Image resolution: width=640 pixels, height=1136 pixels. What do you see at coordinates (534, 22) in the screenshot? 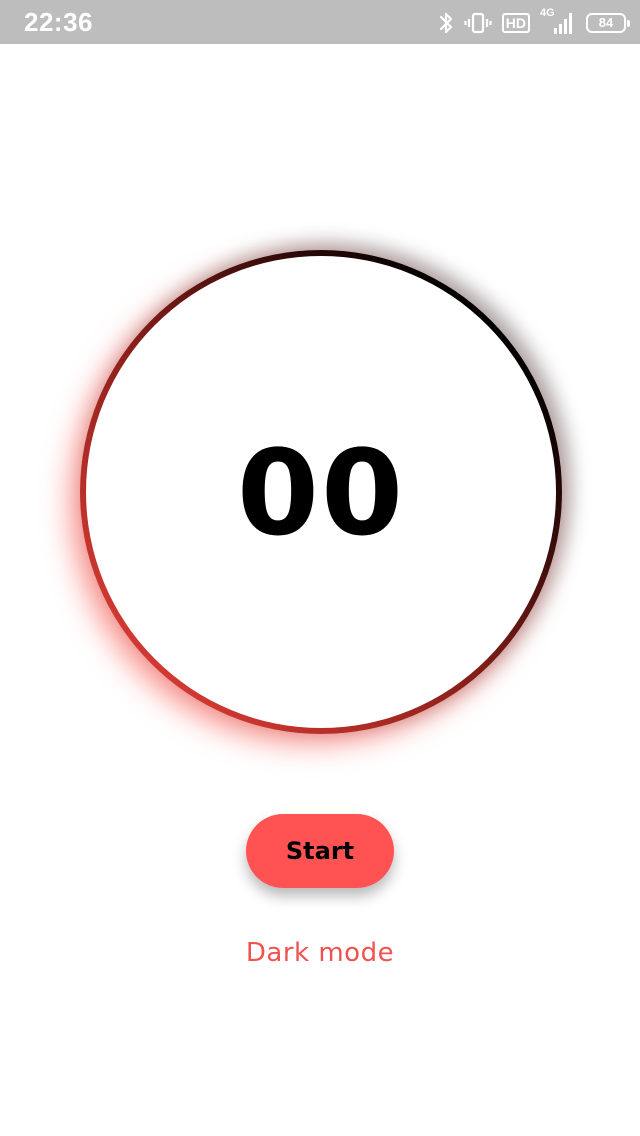
I see `status-icons: HD 4G 84` at bounding box center [534, 22].